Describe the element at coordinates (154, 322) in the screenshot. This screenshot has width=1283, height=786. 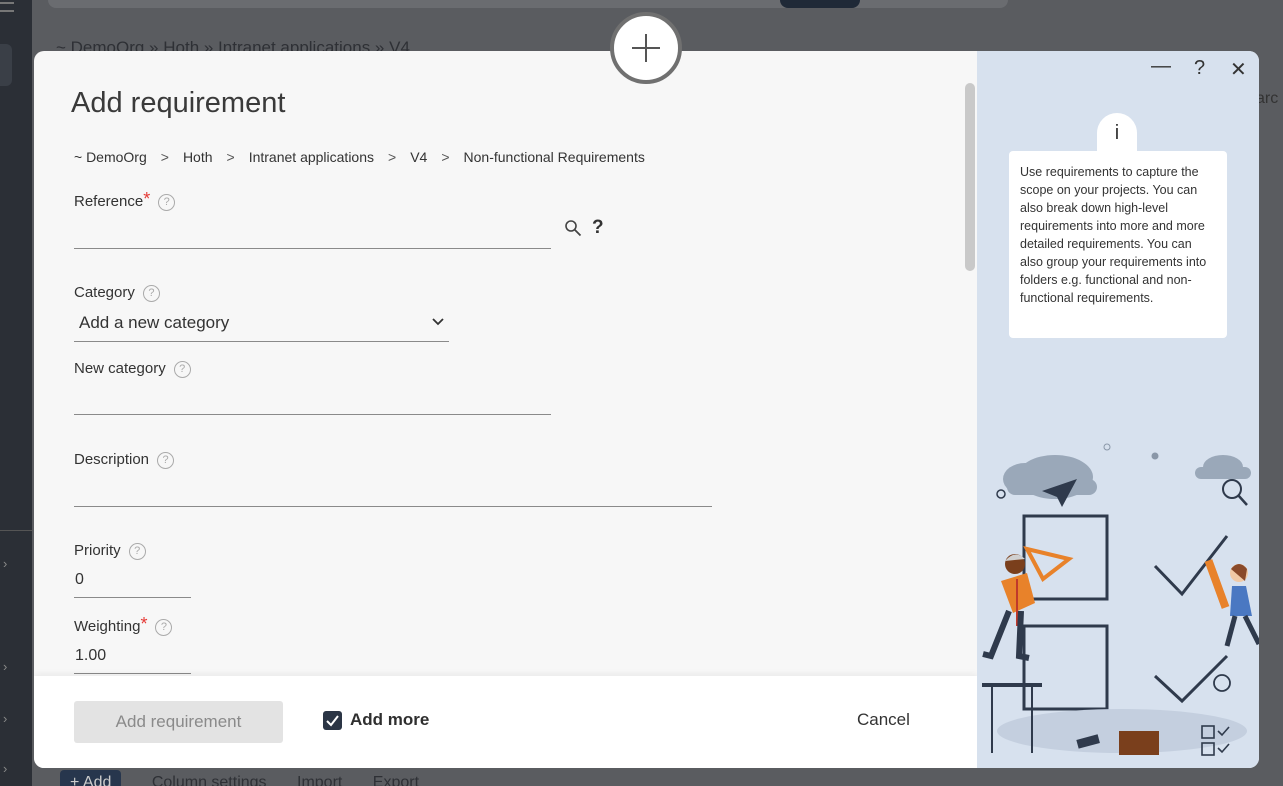
I see `category-select-value: Add a new category` at that location.